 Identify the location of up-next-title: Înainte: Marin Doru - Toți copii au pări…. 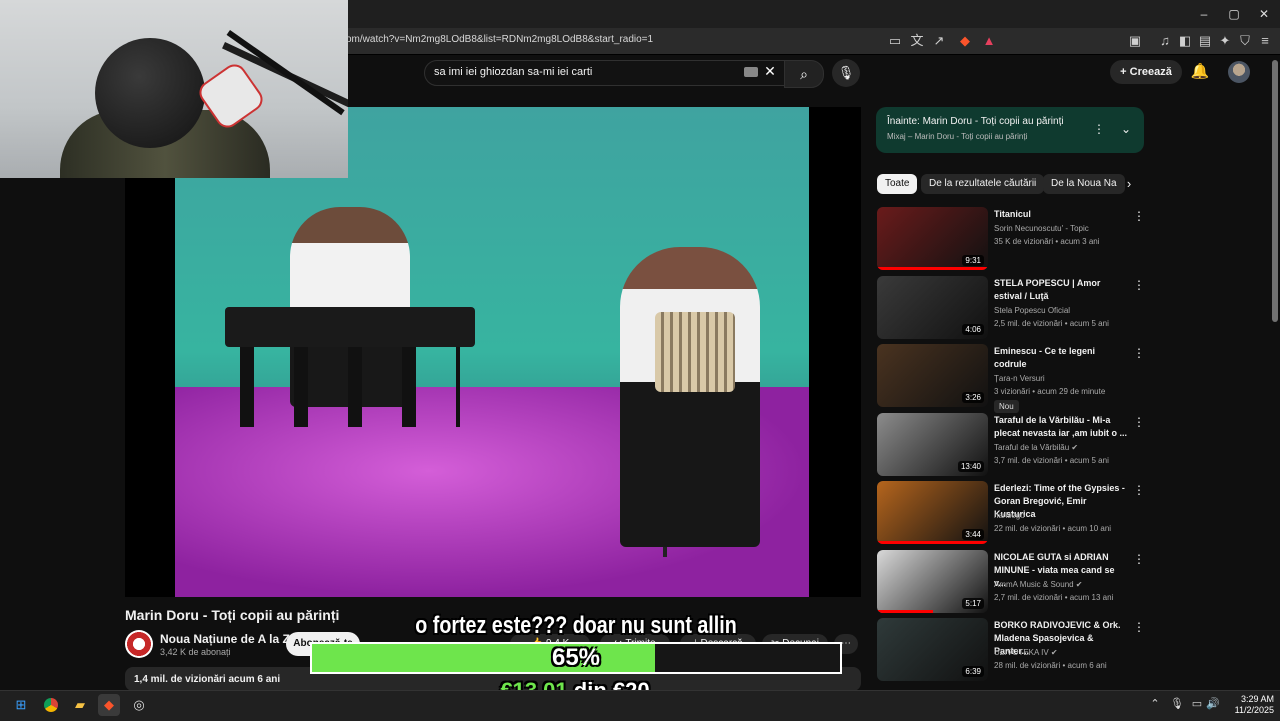
(975, 121).